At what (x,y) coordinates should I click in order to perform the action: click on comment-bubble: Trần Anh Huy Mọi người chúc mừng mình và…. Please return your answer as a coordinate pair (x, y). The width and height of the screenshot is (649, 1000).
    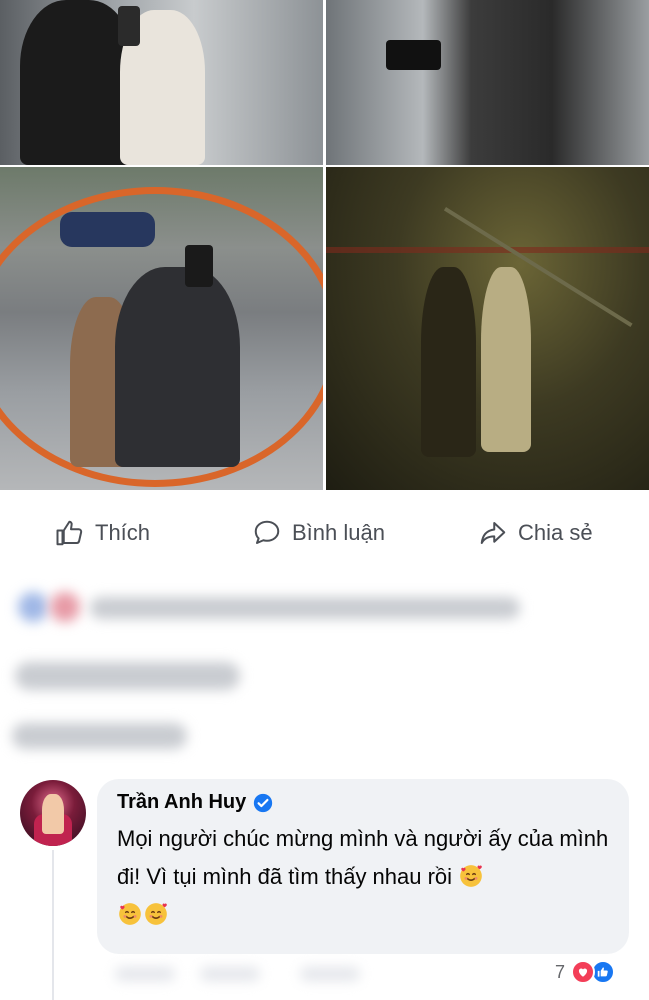
    Looking at the image, I should click on (363, 866).